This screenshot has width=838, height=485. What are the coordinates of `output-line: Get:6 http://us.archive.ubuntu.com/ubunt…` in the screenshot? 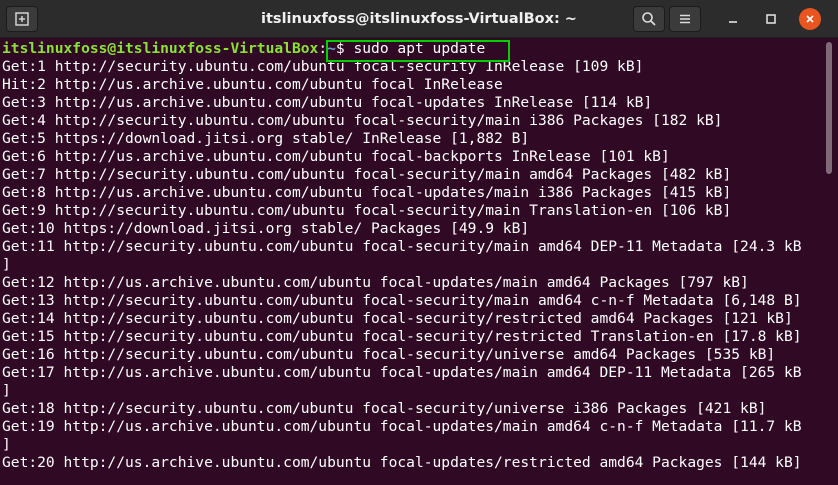 It's located at (336, 156).